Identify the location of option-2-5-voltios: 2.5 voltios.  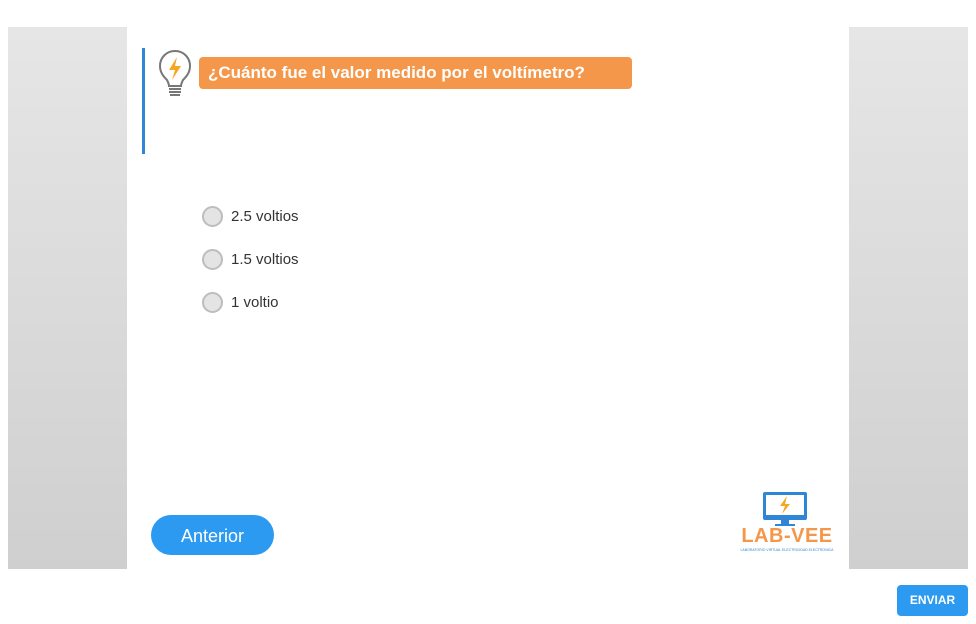
(250, 216).